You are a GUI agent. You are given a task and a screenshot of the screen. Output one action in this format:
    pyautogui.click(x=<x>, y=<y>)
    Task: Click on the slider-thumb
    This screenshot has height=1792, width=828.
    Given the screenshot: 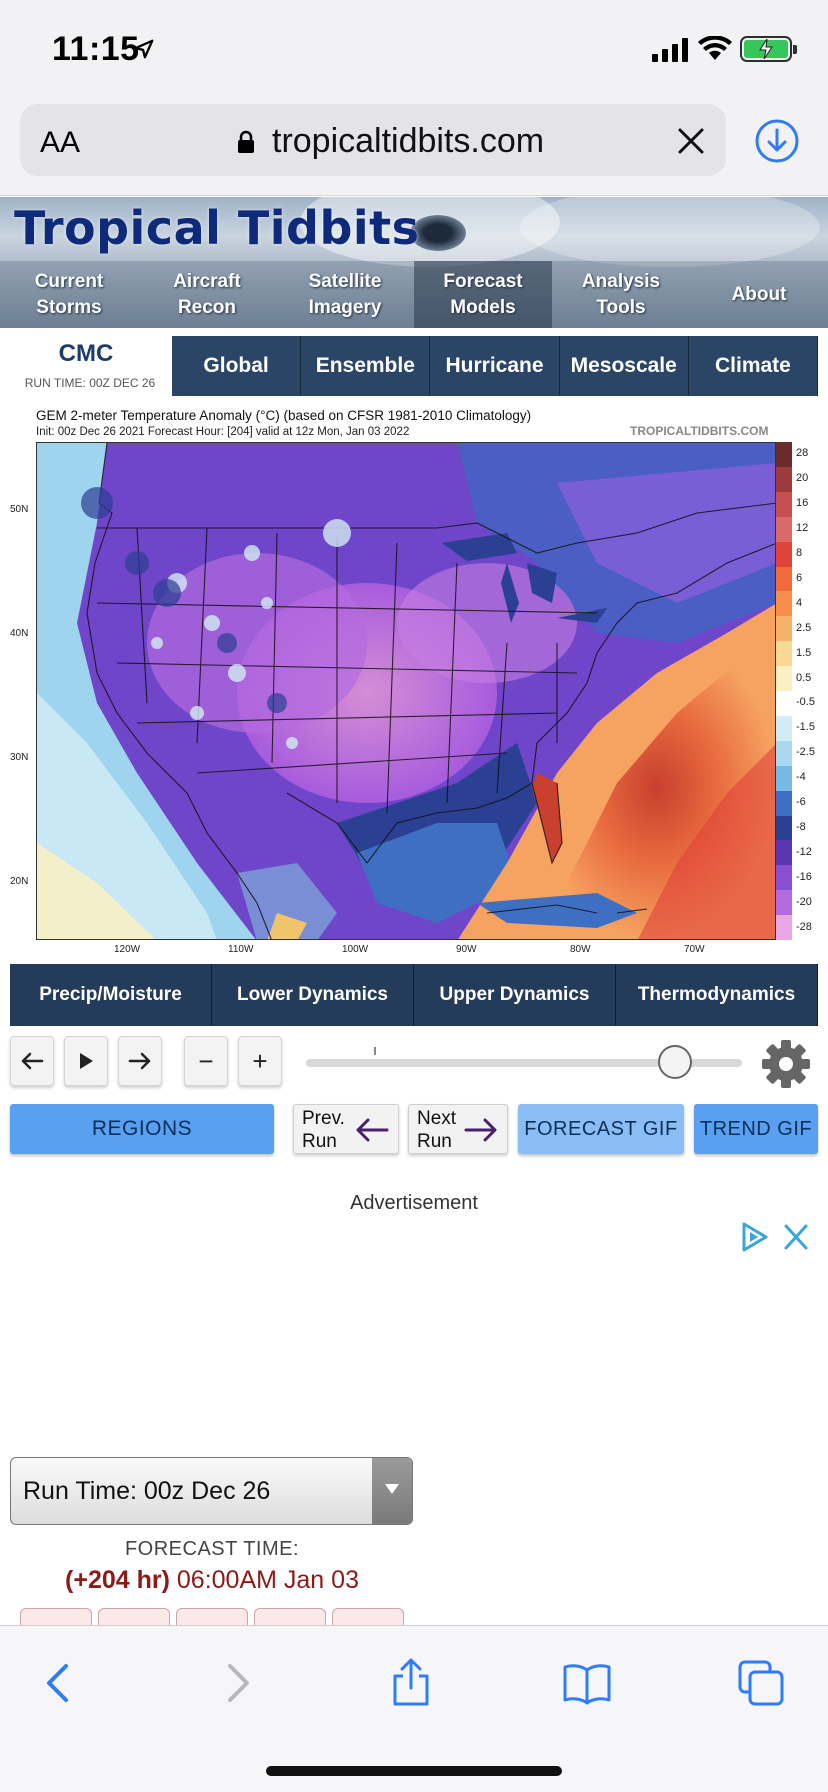 What is the action you would take?
    pyautogui.click(x=675, y=1062)
    